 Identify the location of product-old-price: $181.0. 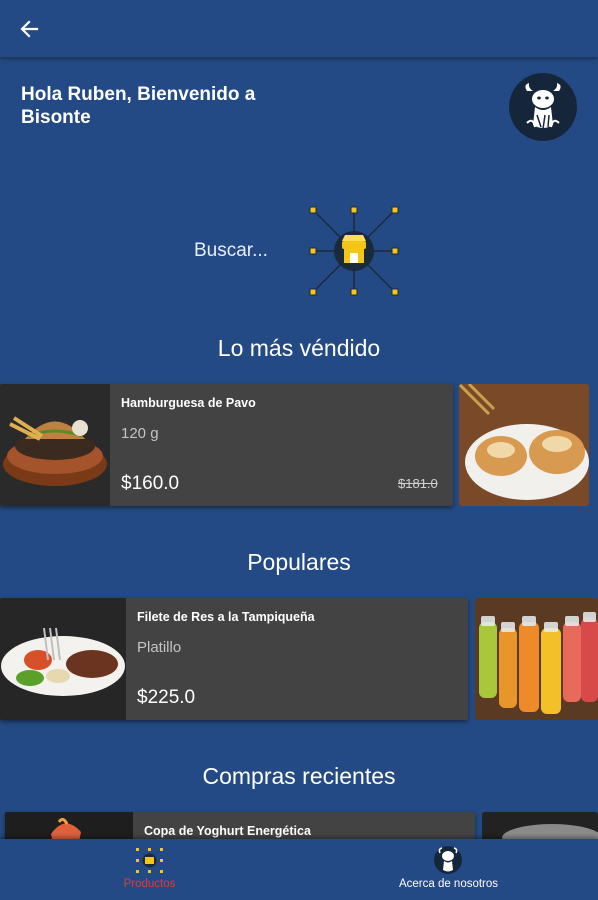
(418, 483).